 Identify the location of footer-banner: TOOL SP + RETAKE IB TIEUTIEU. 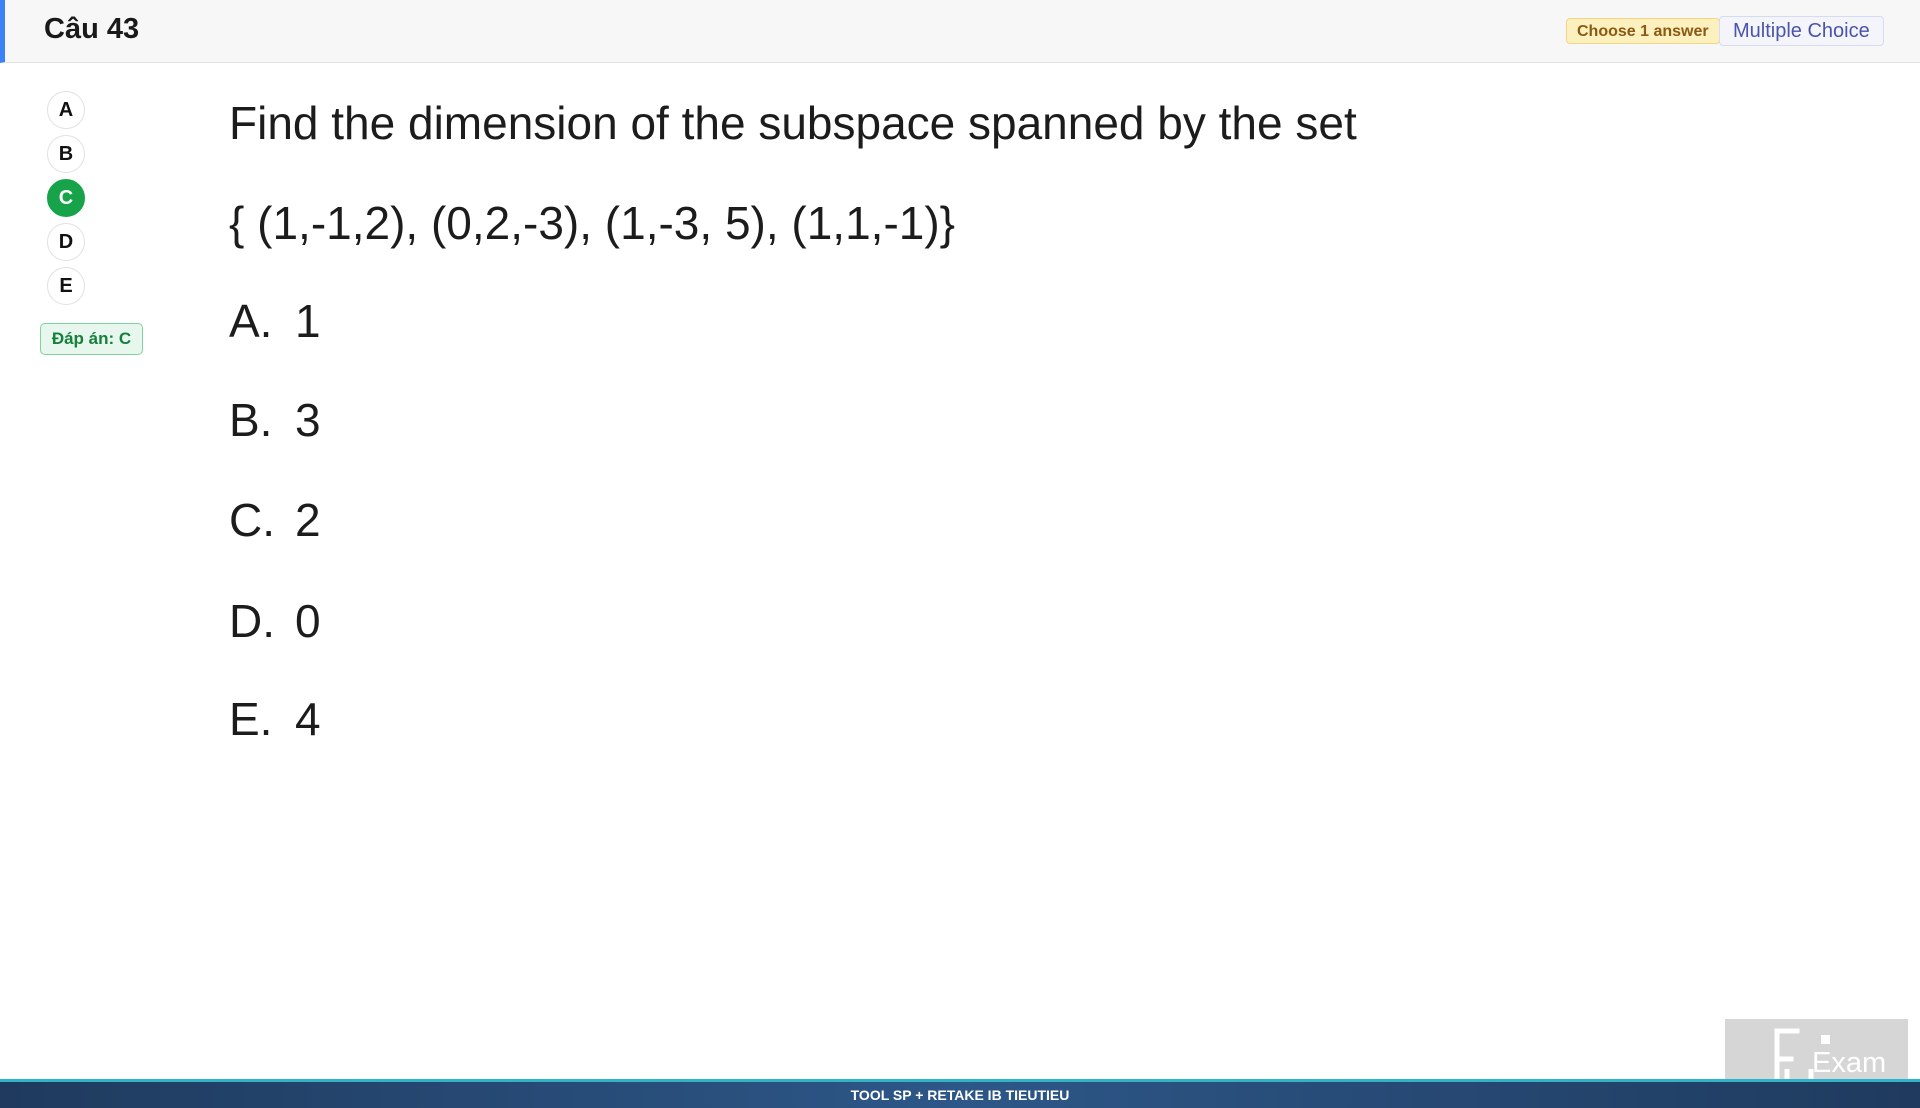
(960, 1093).